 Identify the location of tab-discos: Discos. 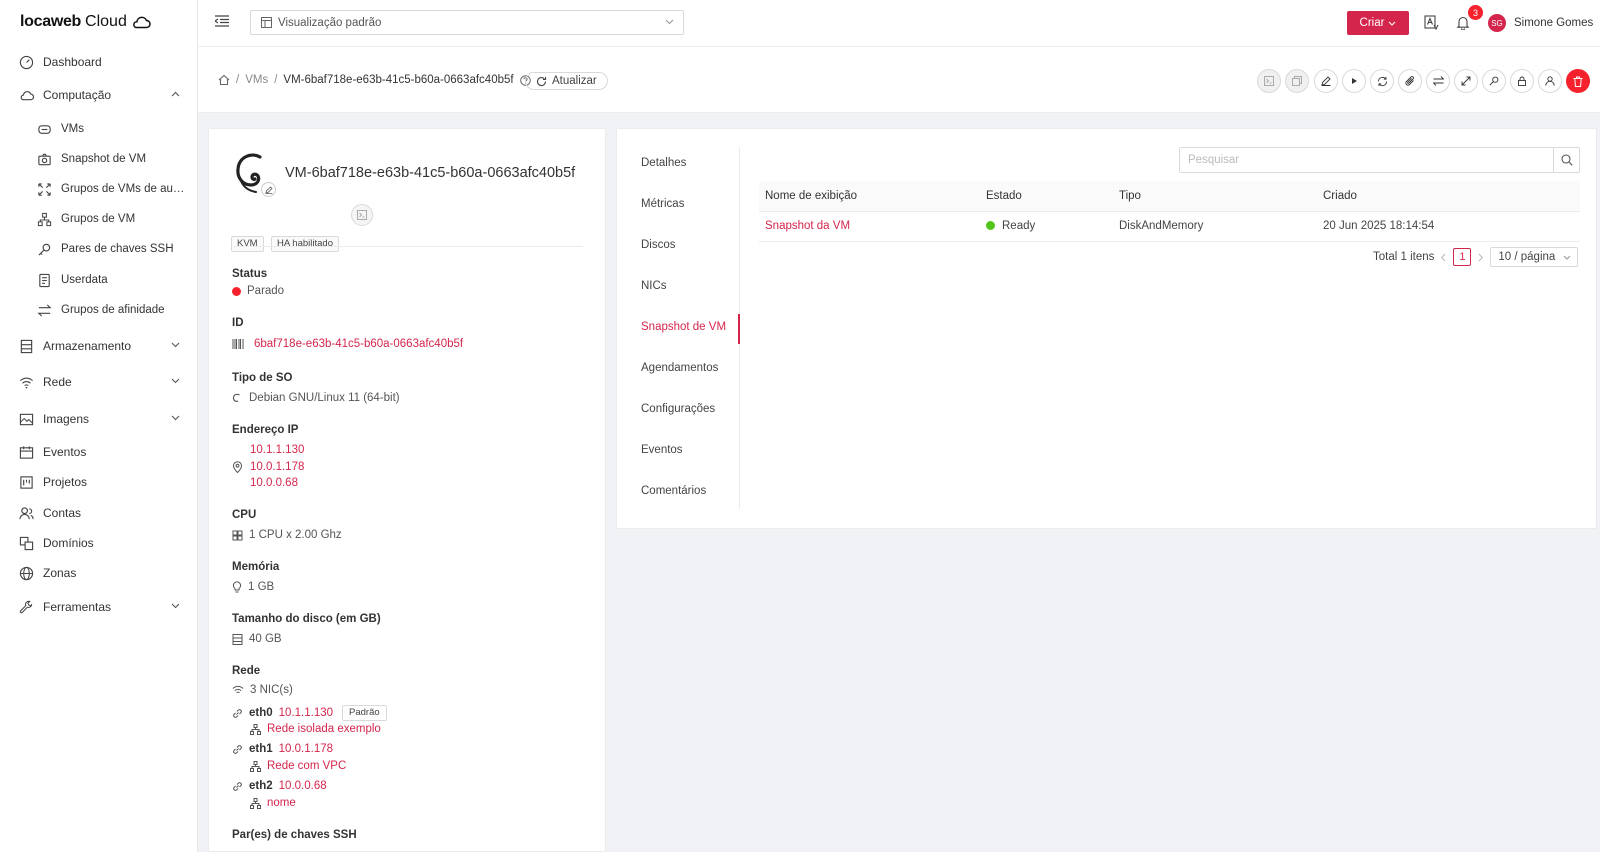
(658, 245).